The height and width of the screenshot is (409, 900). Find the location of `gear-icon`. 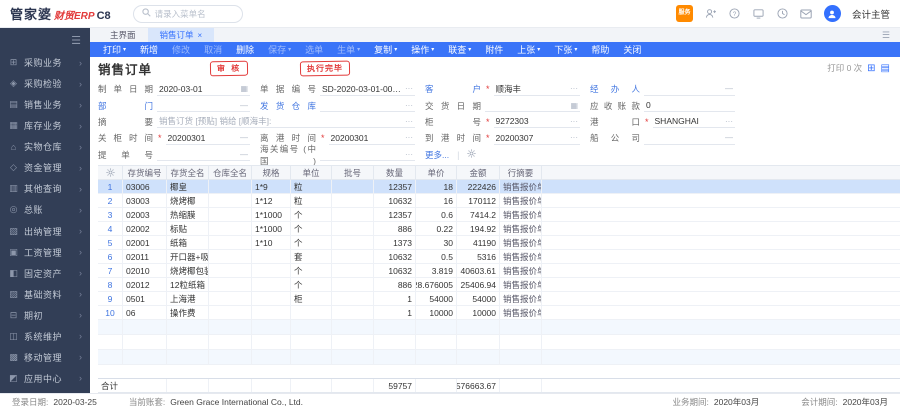

gear-icon is located at coordinates (472, 154).